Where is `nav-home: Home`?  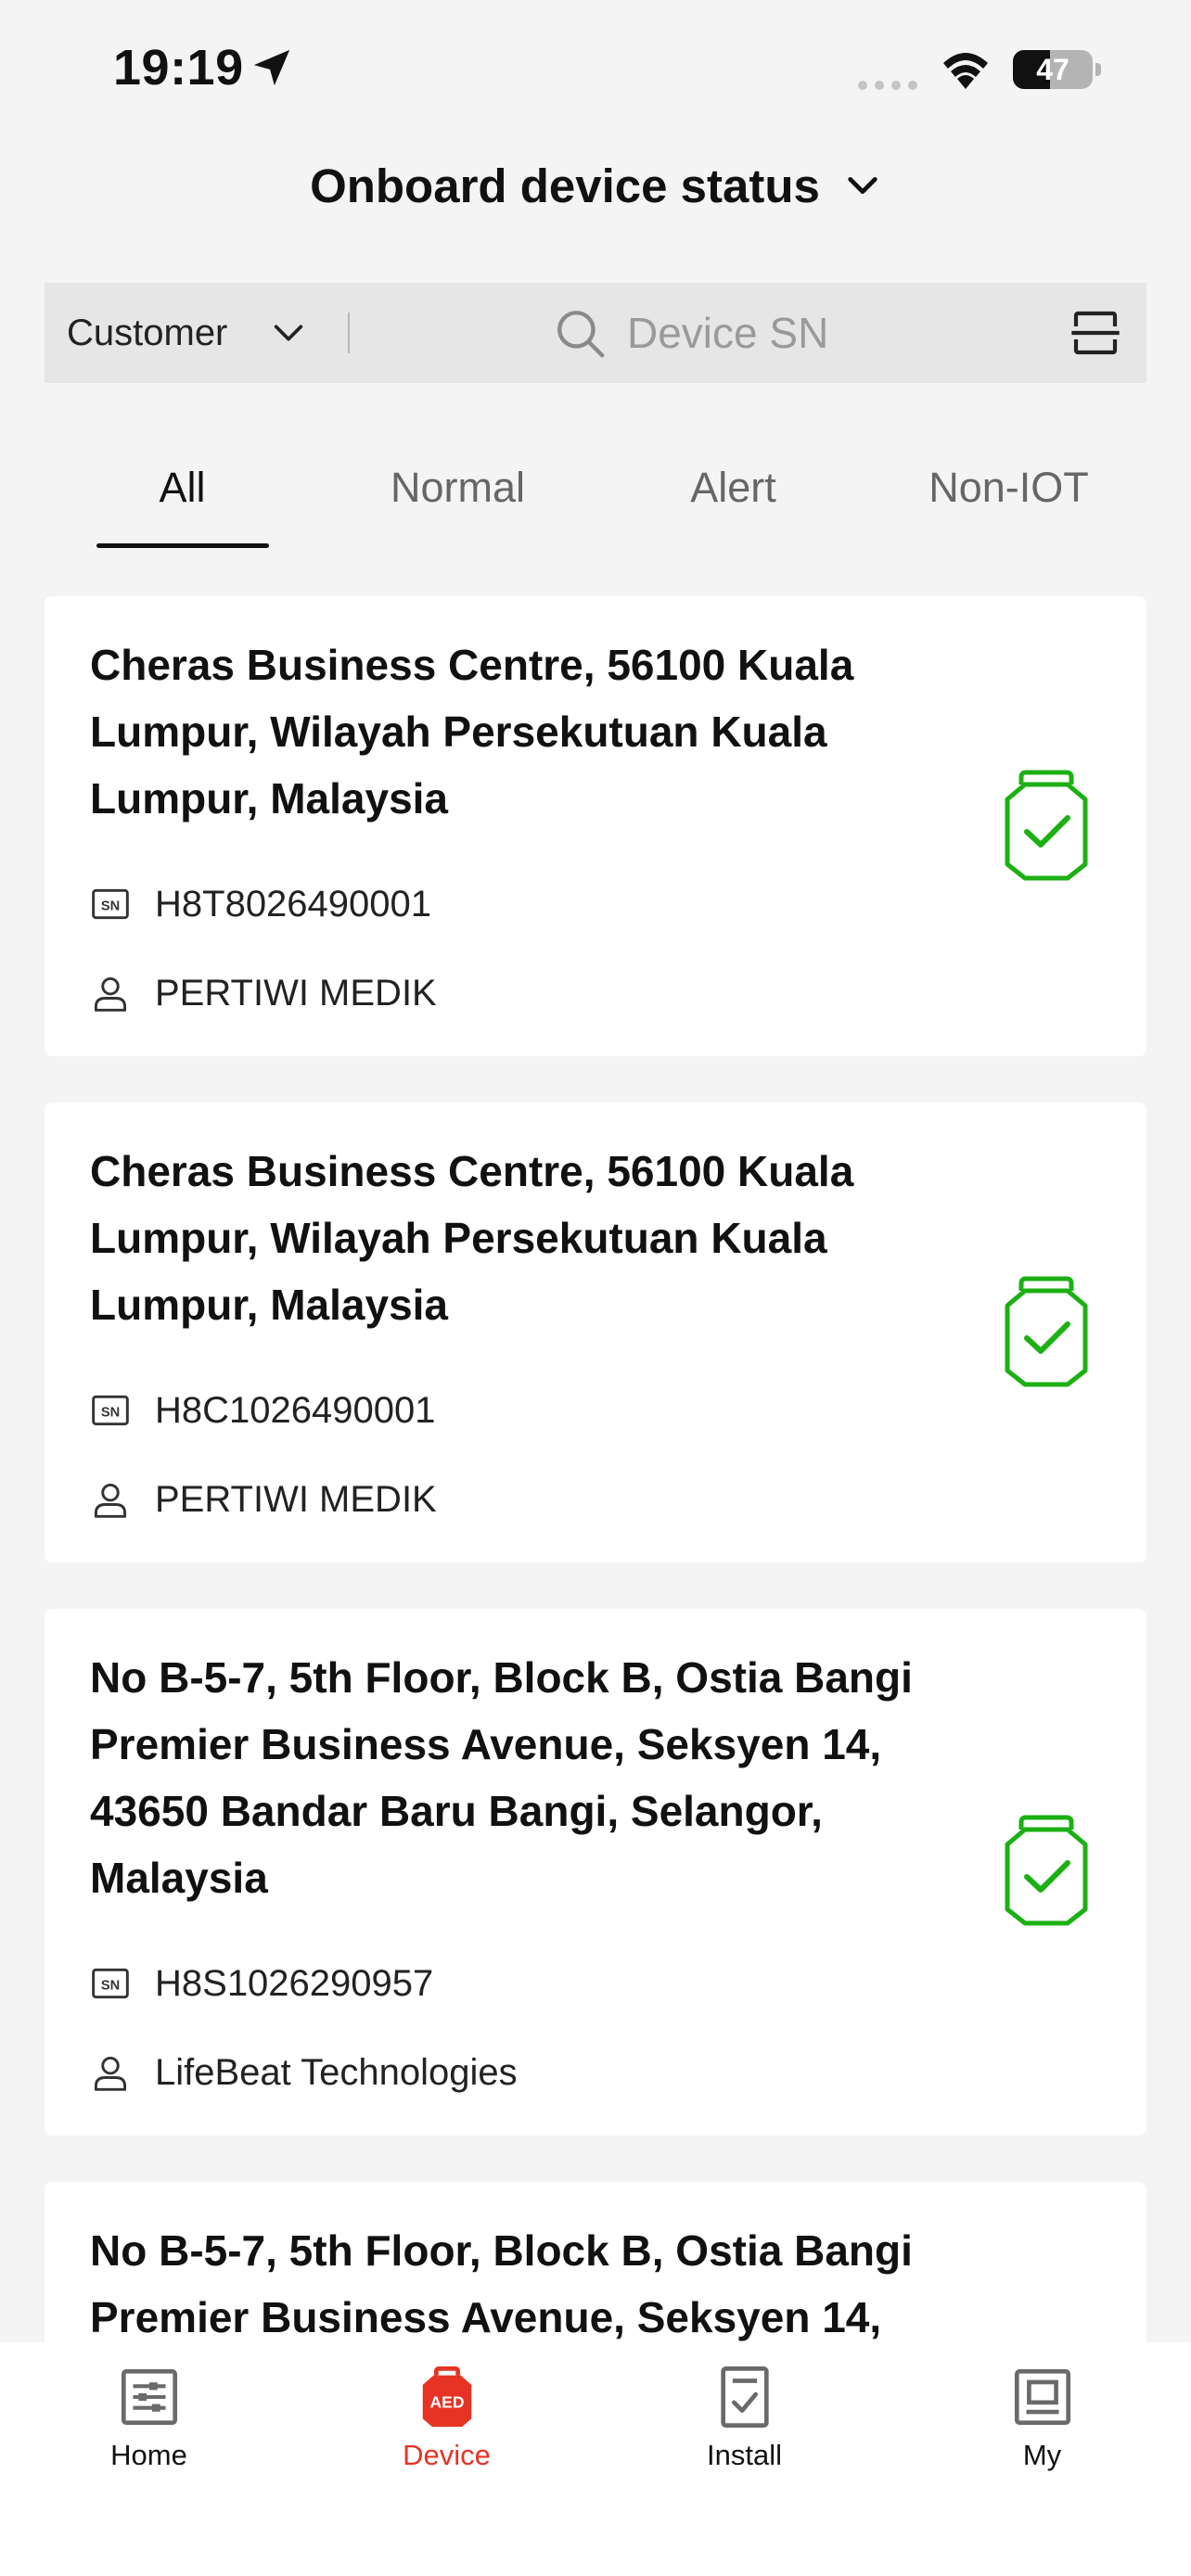
nav-home: Home is located at coordinates (149, 2417).